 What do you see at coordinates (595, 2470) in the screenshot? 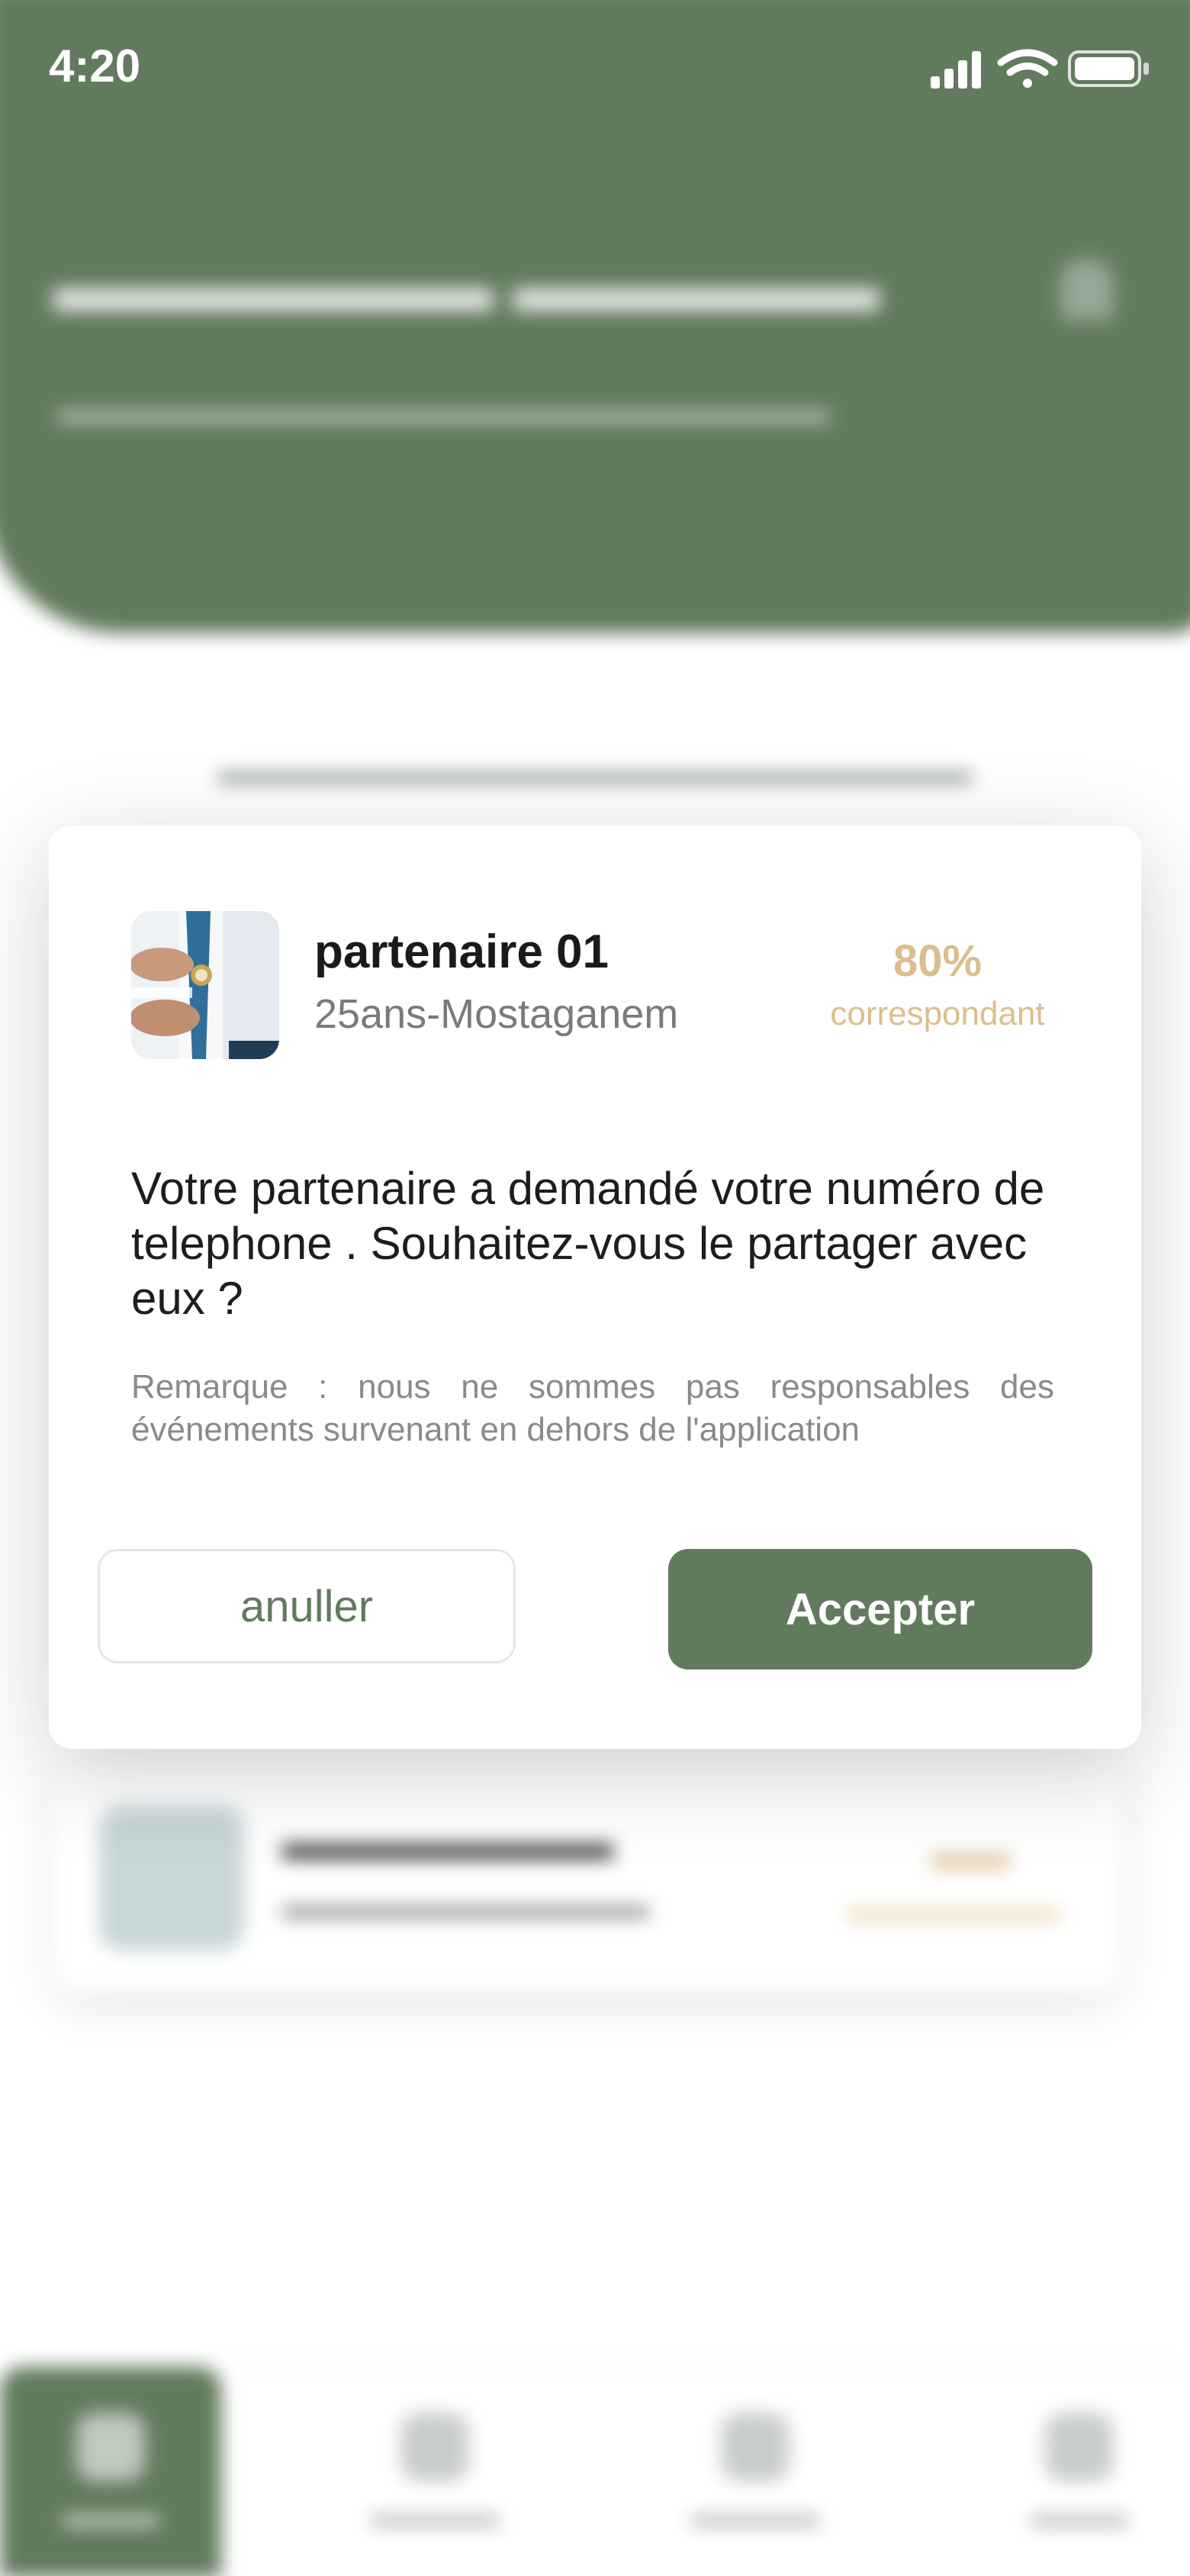
I see `blurred-bottom-nav: ▬▬▬ ▬▬▬▬ ▬▬▬▬ ▬▬▬` at bounding box center [595, 2470].